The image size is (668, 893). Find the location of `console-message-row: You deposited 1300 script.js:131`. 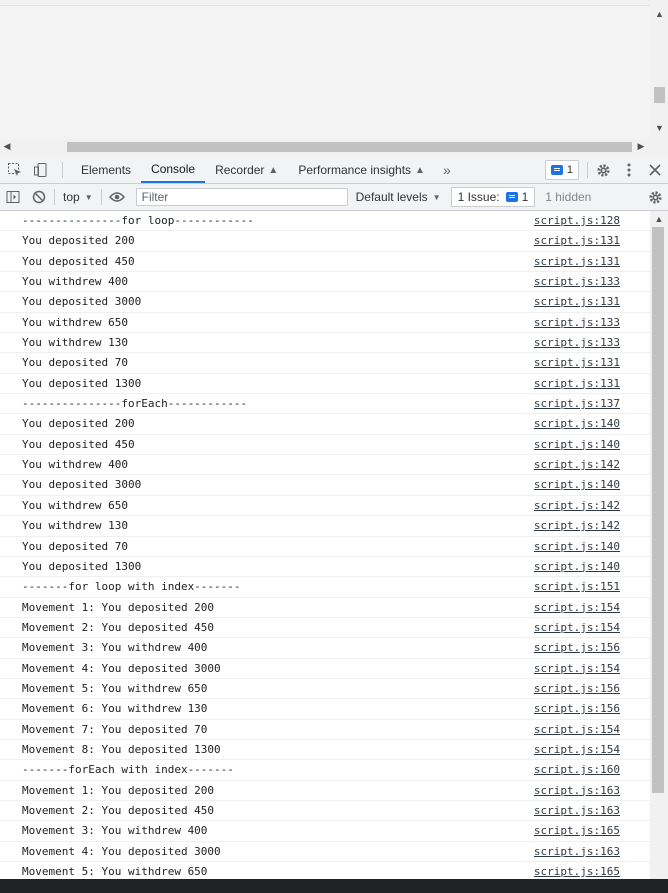

console-message-row: You deposited 1300 script.js:131 is located at coordinates (325, 384).